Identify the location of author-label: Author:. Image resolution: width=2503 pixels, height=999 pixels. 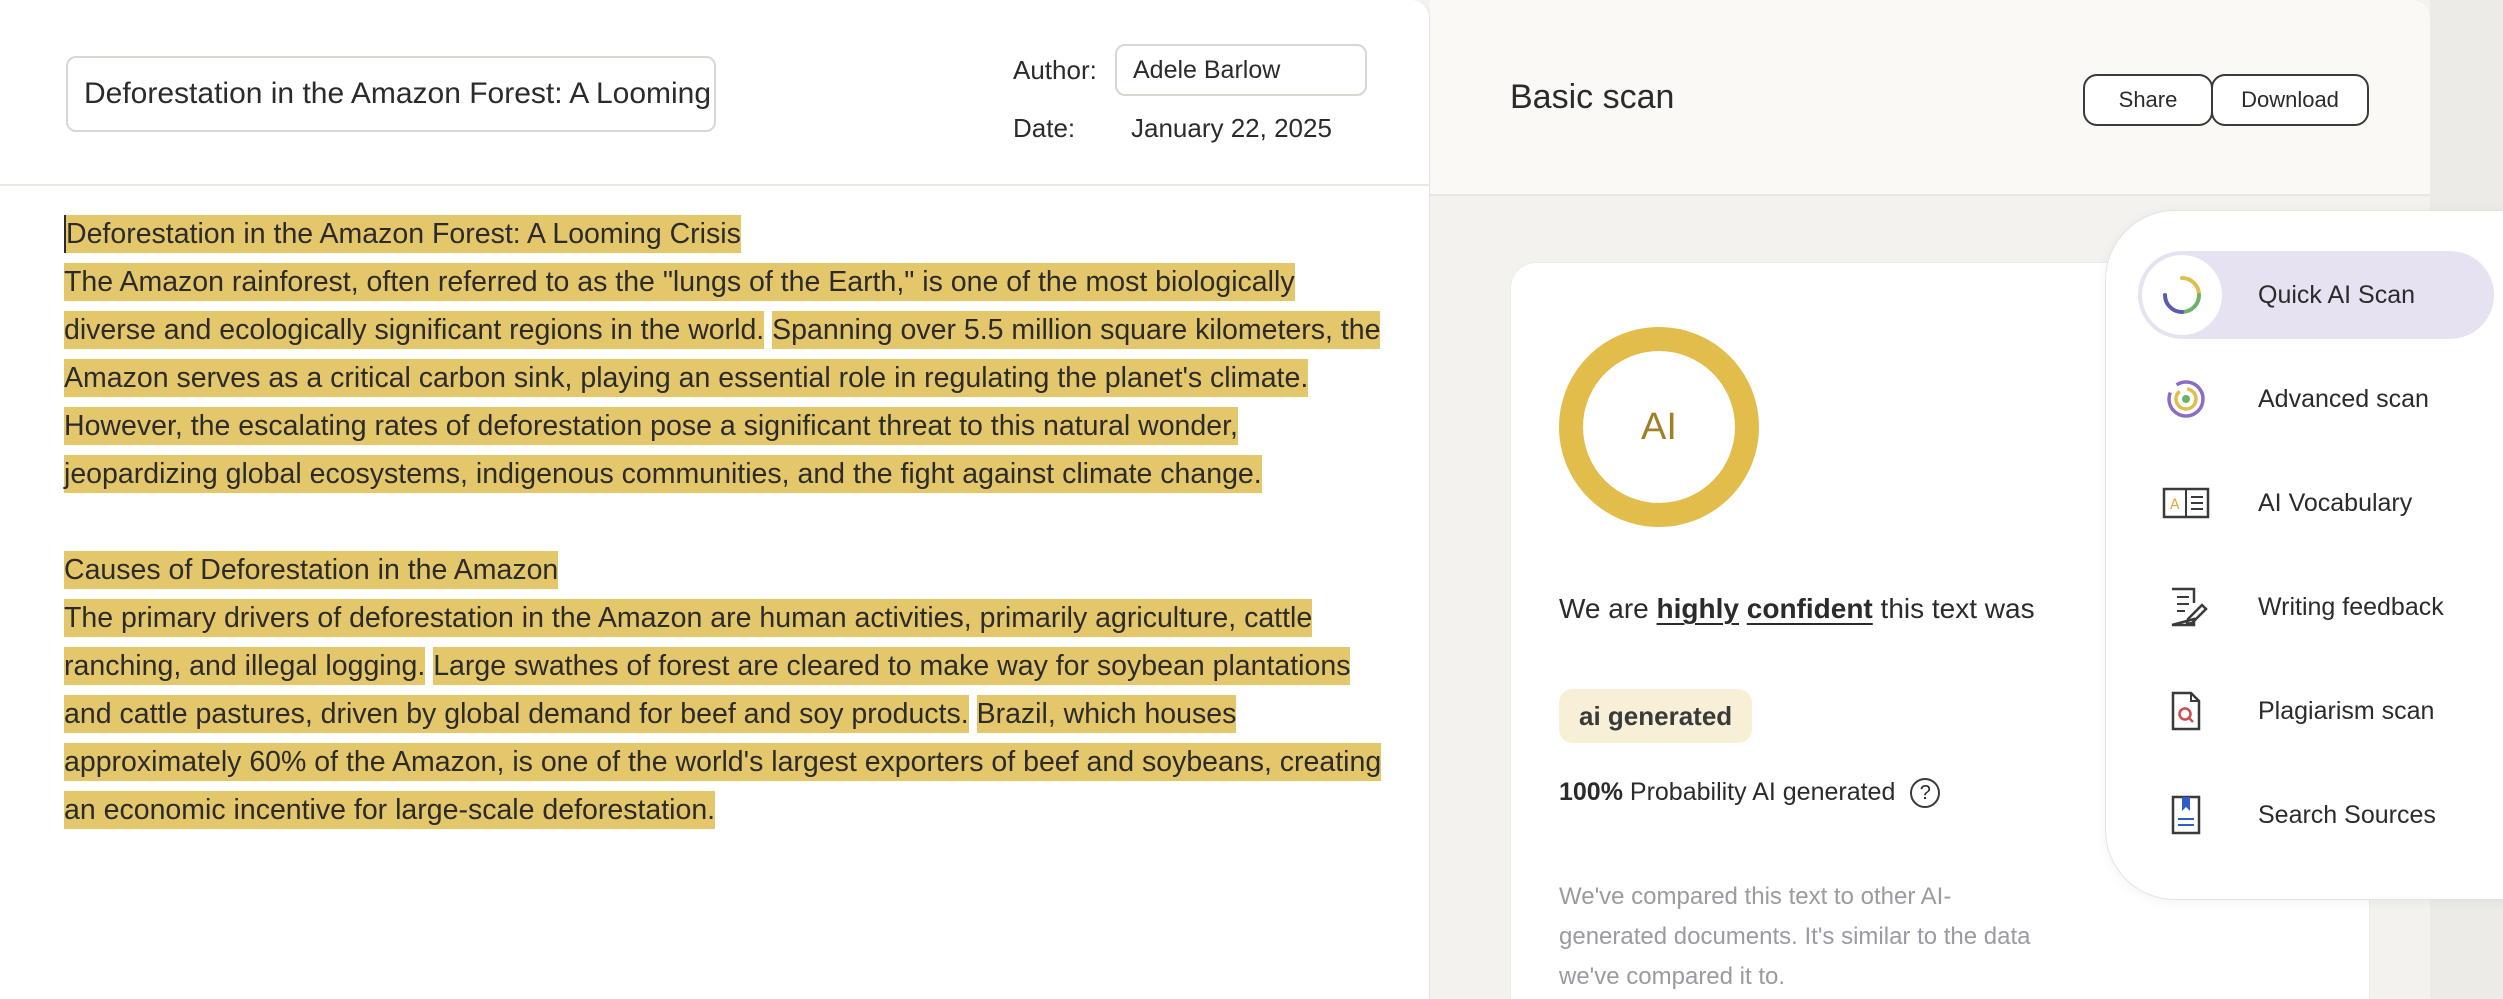
(1055, 70).